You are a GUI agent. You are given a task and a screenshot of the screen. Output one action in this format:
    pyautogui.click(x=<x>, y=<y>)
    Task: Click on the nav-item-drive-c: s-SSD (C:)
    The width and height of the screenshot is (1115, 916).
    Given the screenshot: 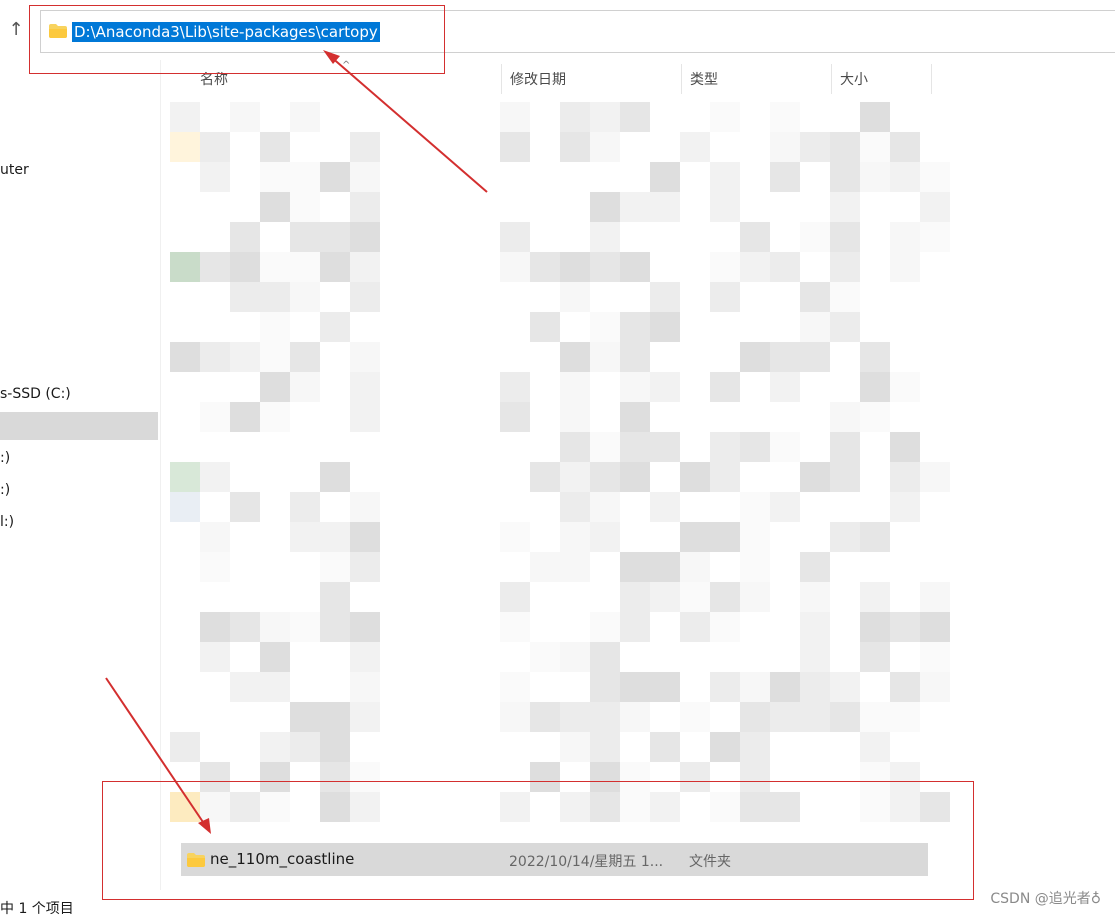 What is the action you would take?
    pyautogui.click(x=35, y=394)
    